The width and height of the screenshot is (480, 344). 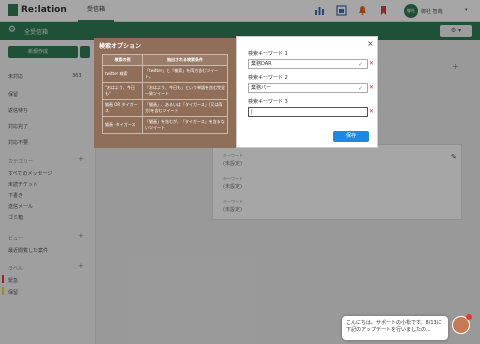 I want to click on keyword-3-label: 検索キーワード 3, so click(x=268, y=102).